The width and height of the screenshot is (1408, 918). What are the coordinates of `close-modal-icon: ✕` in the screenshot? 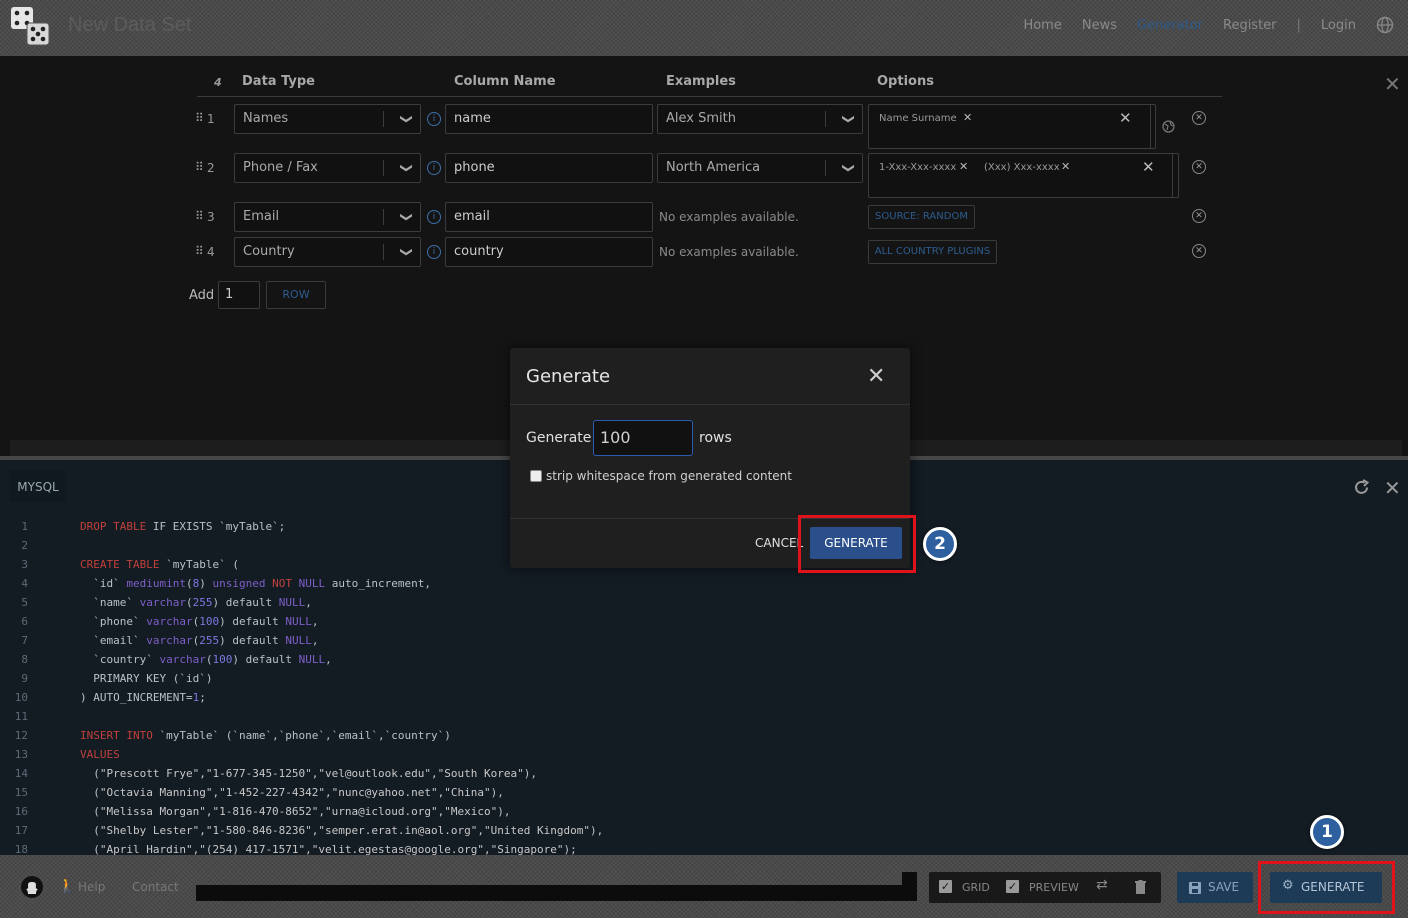 It's located at (876, 376).